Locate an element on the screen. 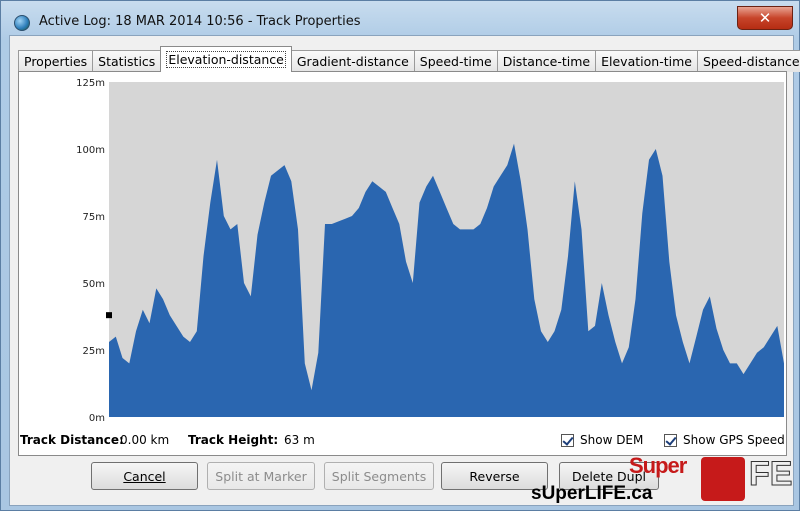  tab-properties: Properties is located at coordinates (56, 61).